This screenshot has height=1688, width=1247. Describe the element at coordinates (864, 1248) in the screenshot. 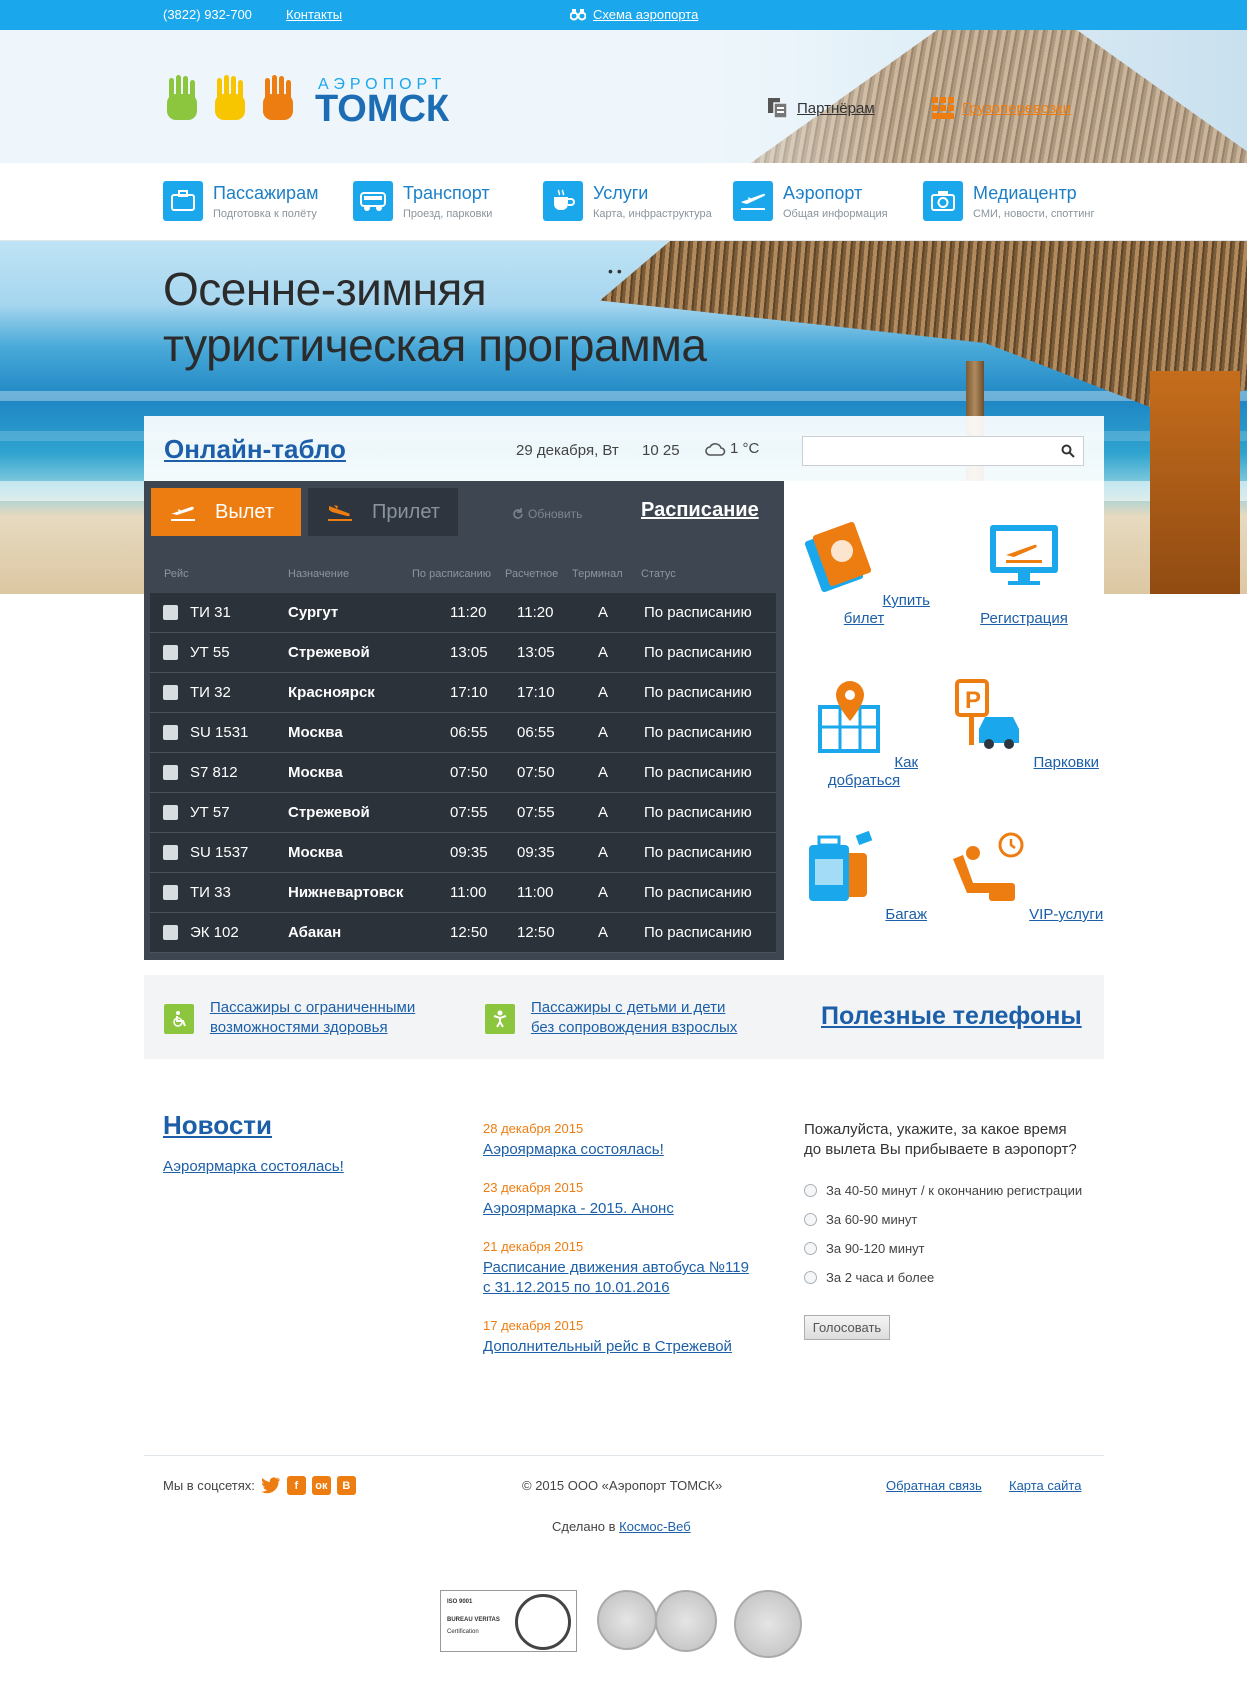

I see `poll-option: За 90-120 минут` at that location.